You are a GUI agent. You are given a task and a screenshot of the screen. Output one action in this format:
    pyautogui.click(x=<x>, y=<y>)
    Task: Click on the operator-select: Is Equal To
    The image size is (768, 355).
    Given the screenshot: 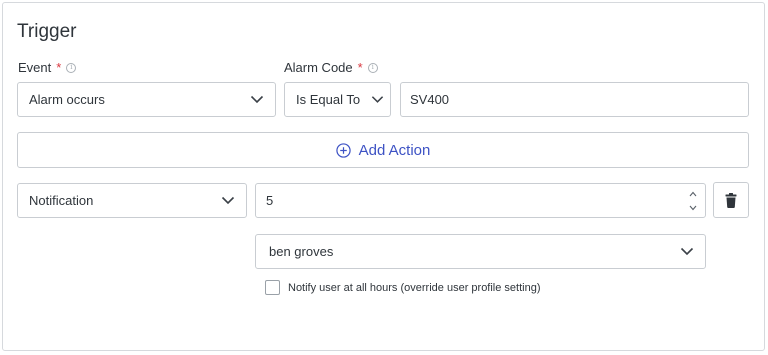 What is the action you would take?
    pyautogui.click(x=337, y=99)
    